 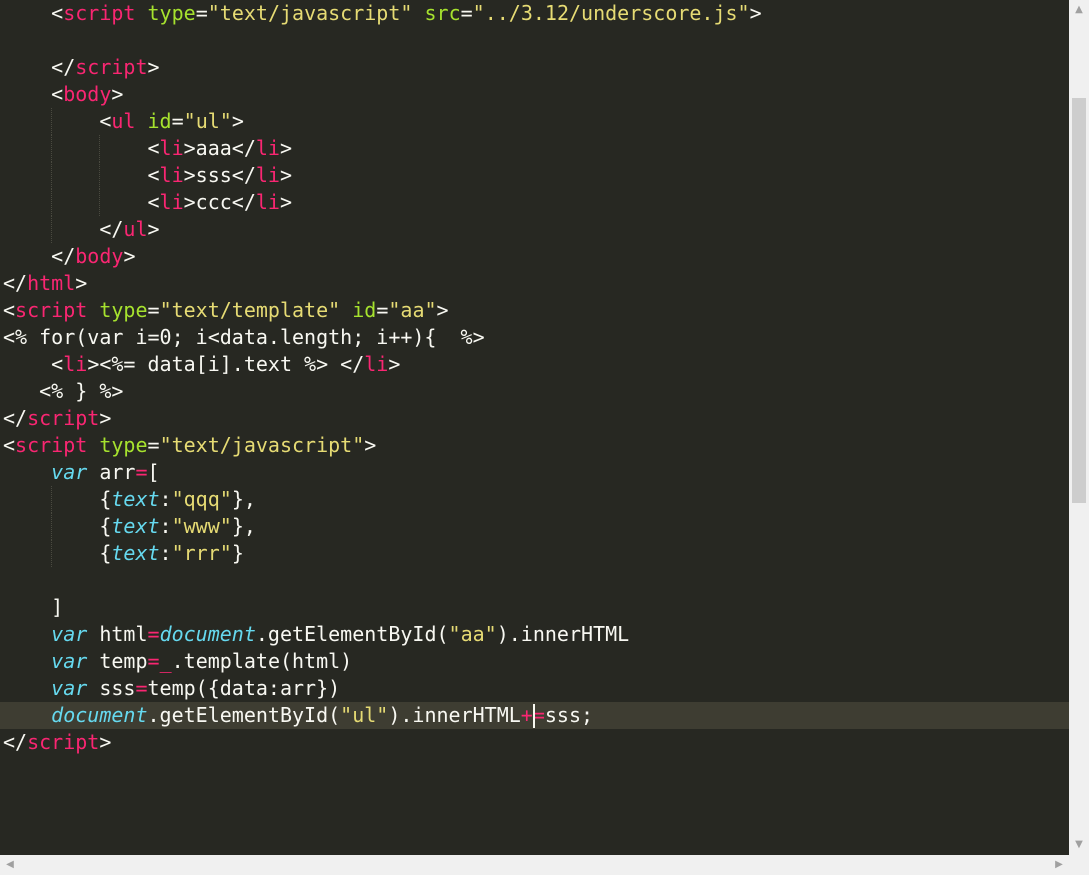 What do you see at coordinates (1079, 10) in the screenshot?
I see `scroll-up-icon: ▲` at bounding box center [1079, 10].